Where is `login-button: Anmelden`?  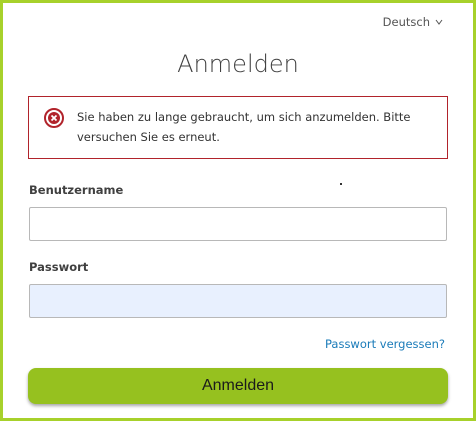
login-button: Anmelden is located at coordinates (238, 386).